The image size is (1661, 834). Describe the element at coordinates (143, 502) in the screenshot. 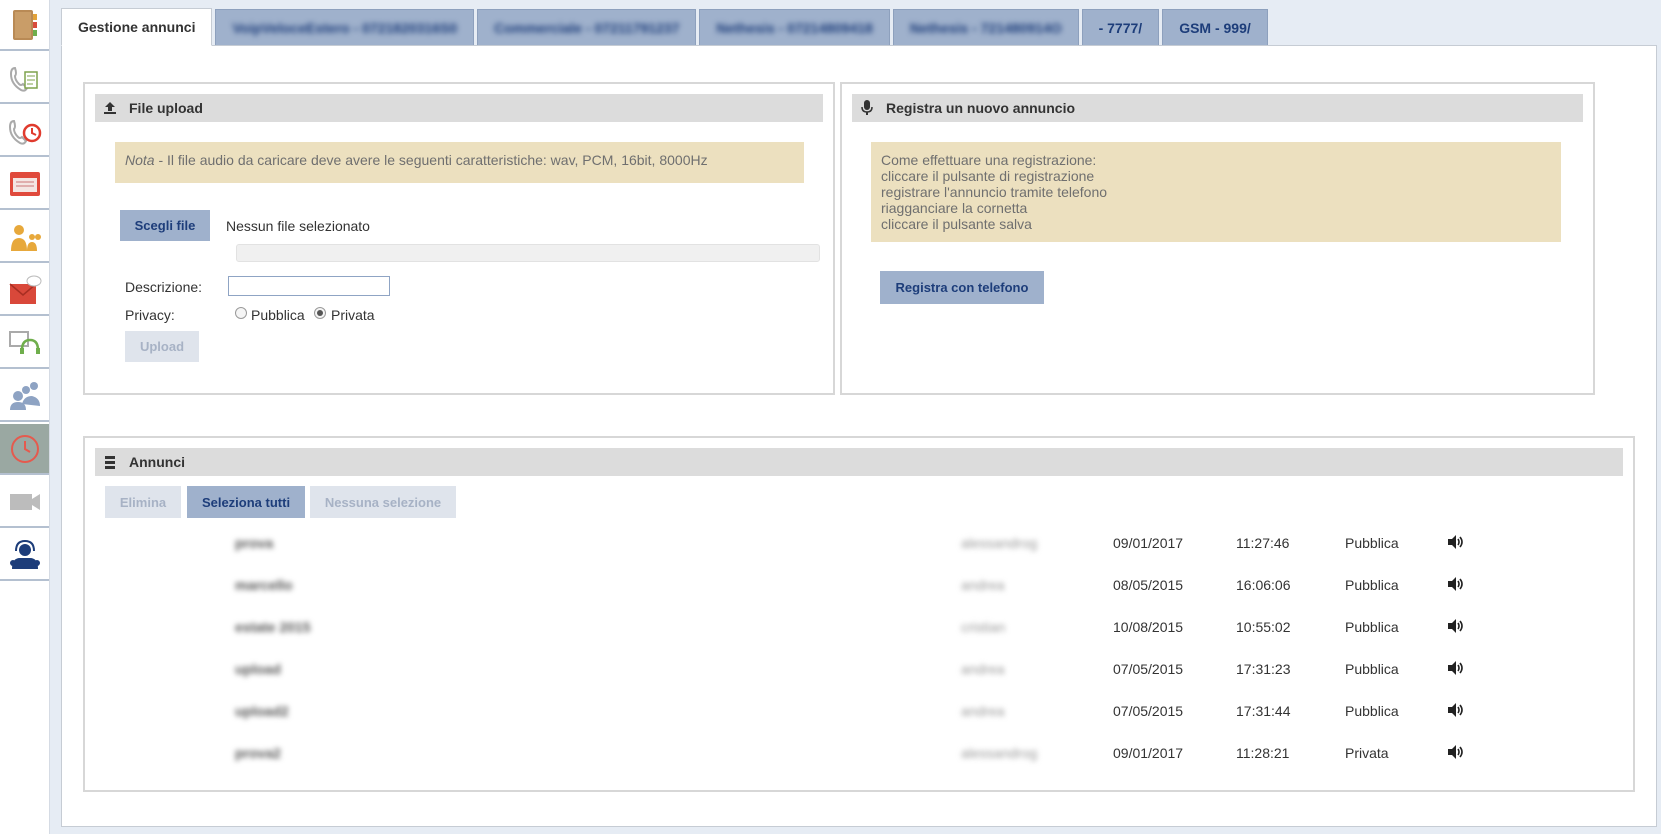

I see `delete-button: Elimina` at that location.